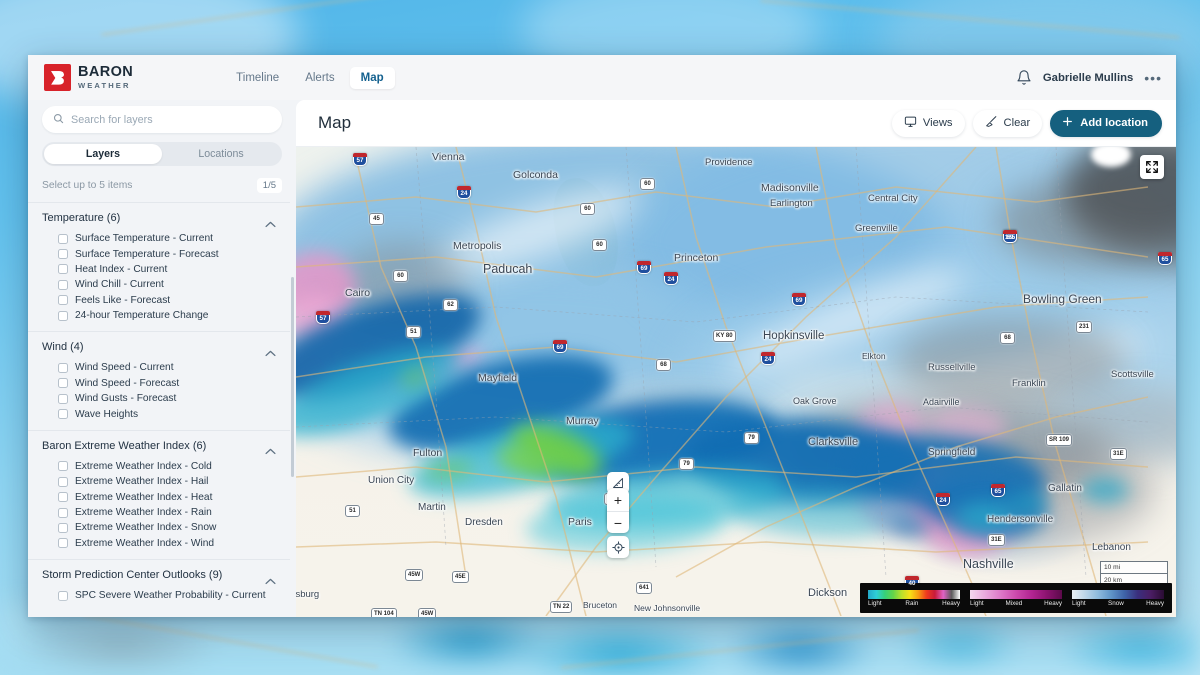 The image size is (1200, 675). I want to click on add-location-button: Add location, so click(1106, 123).